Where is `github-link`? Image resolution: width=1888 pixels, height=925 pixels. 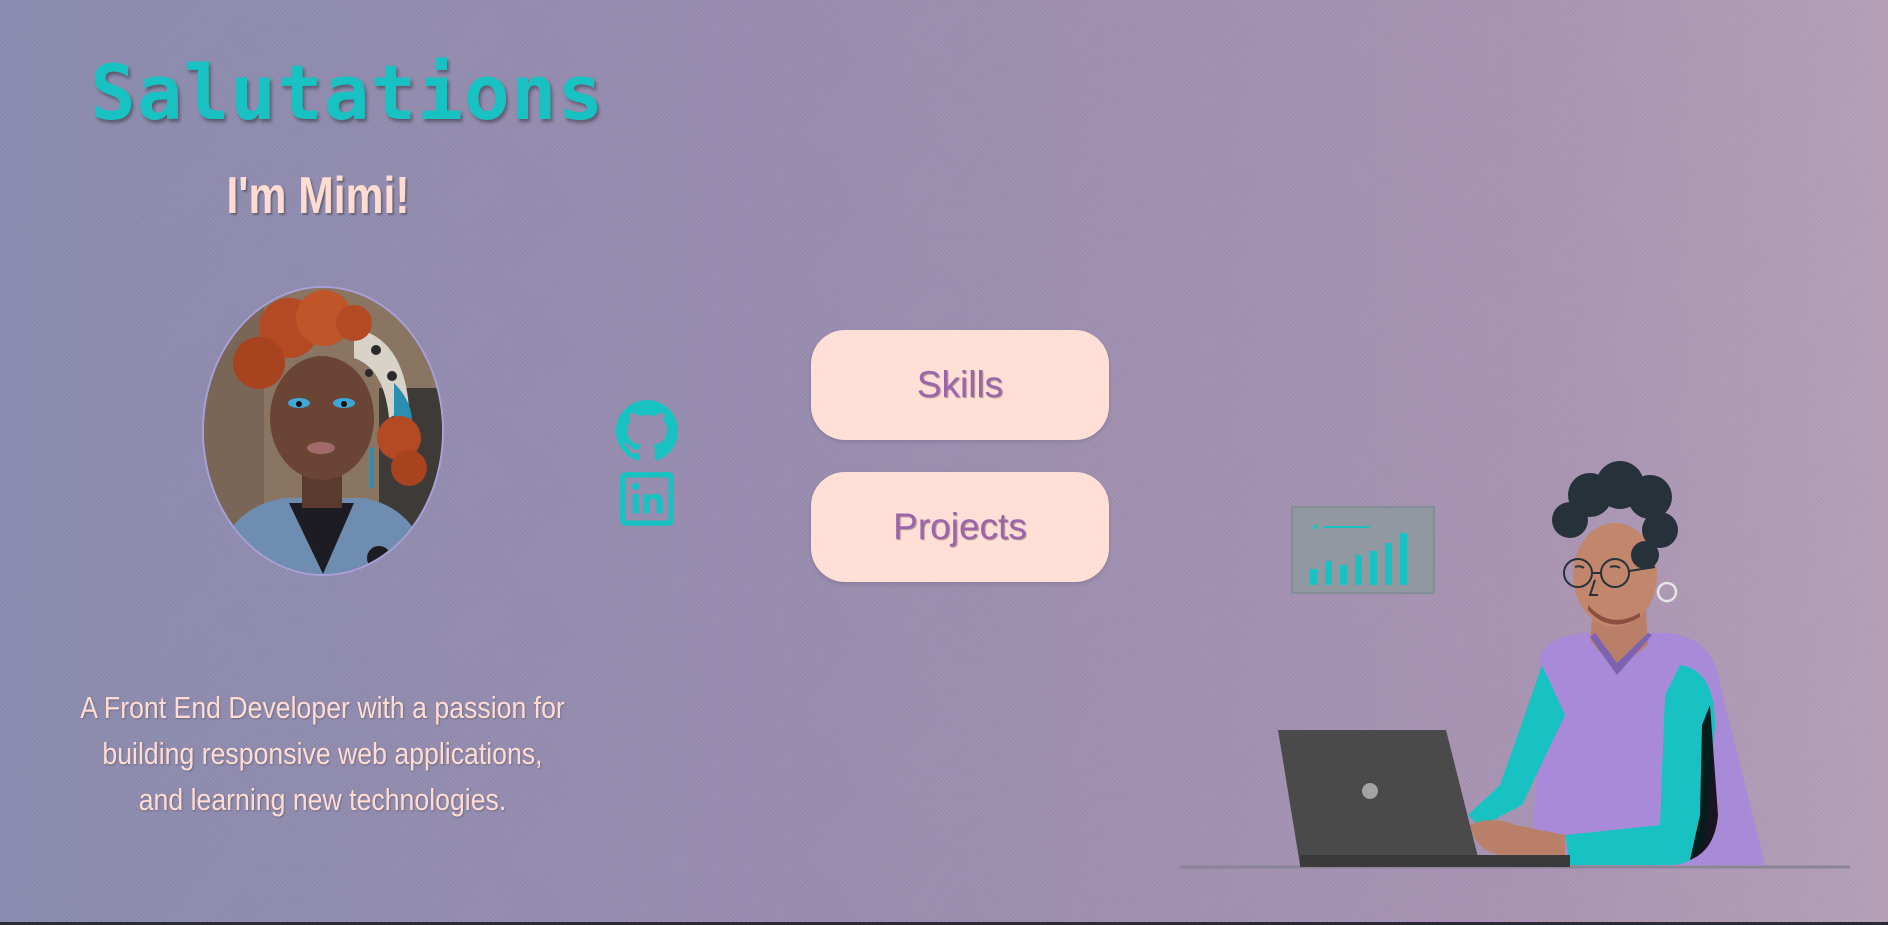
github-link is located at coordinates (647, 431).